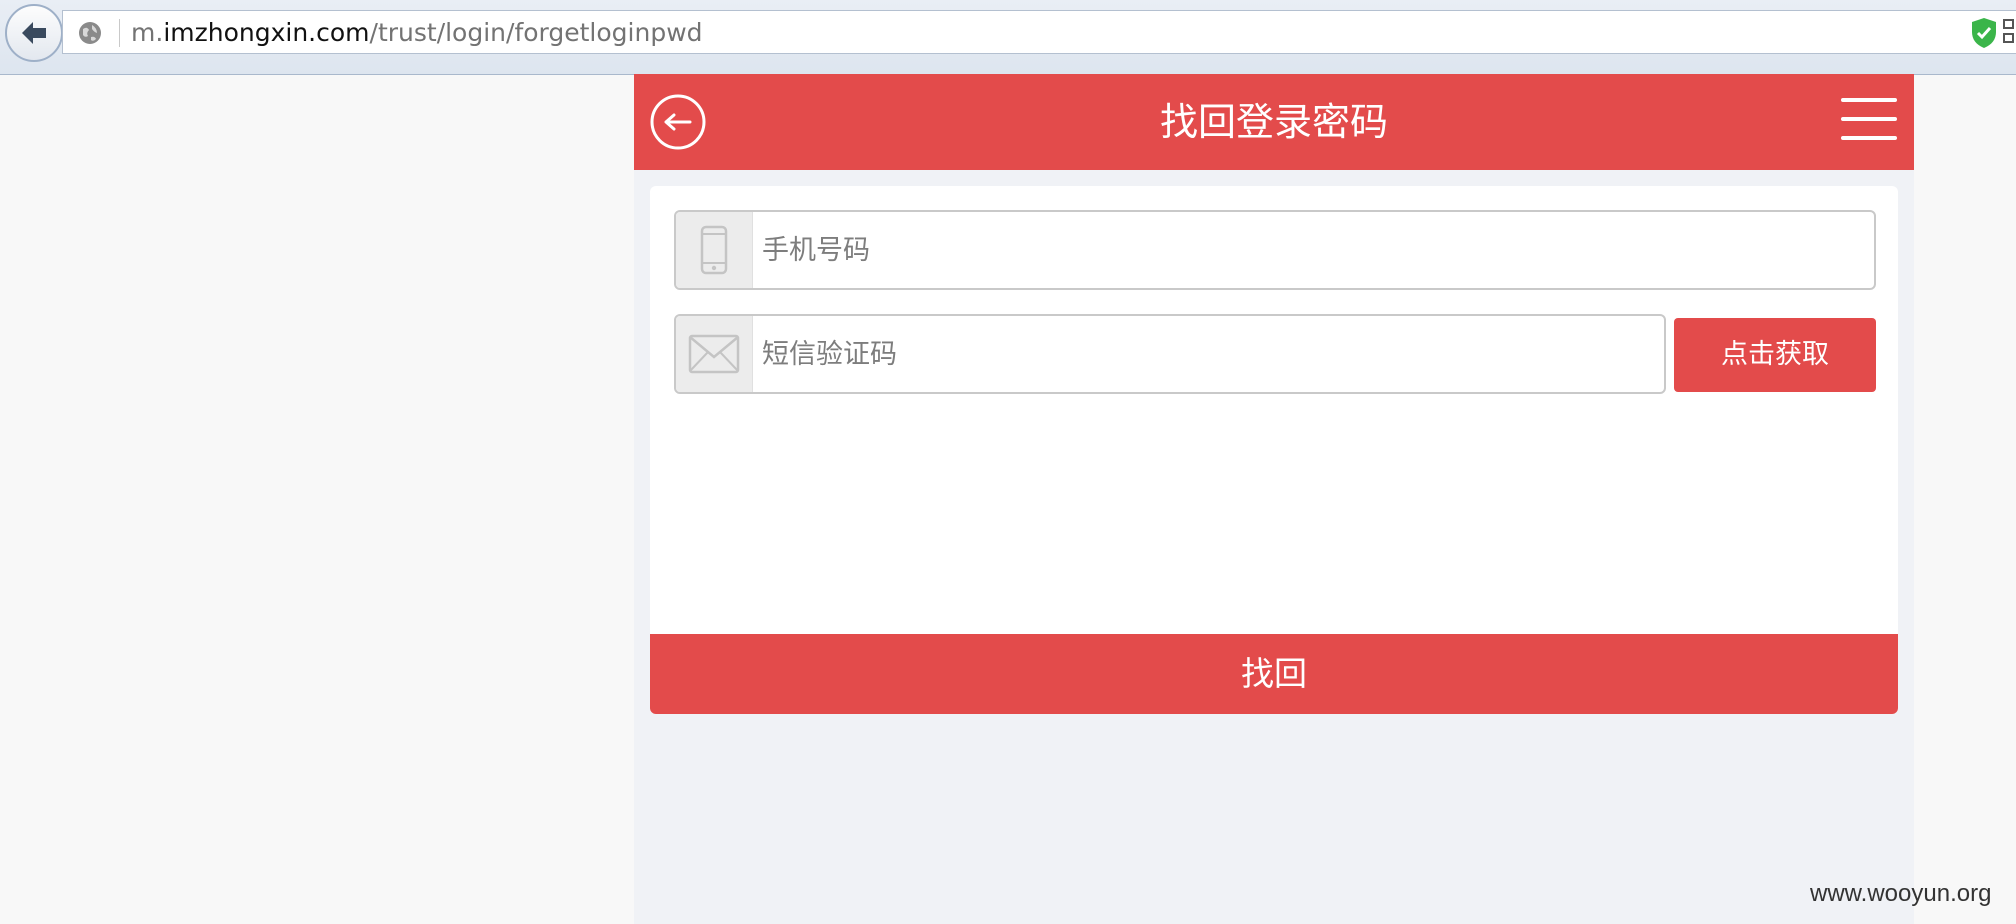 The image size is (2016, 924). I want to click on globe-icon, so click(90, 33).